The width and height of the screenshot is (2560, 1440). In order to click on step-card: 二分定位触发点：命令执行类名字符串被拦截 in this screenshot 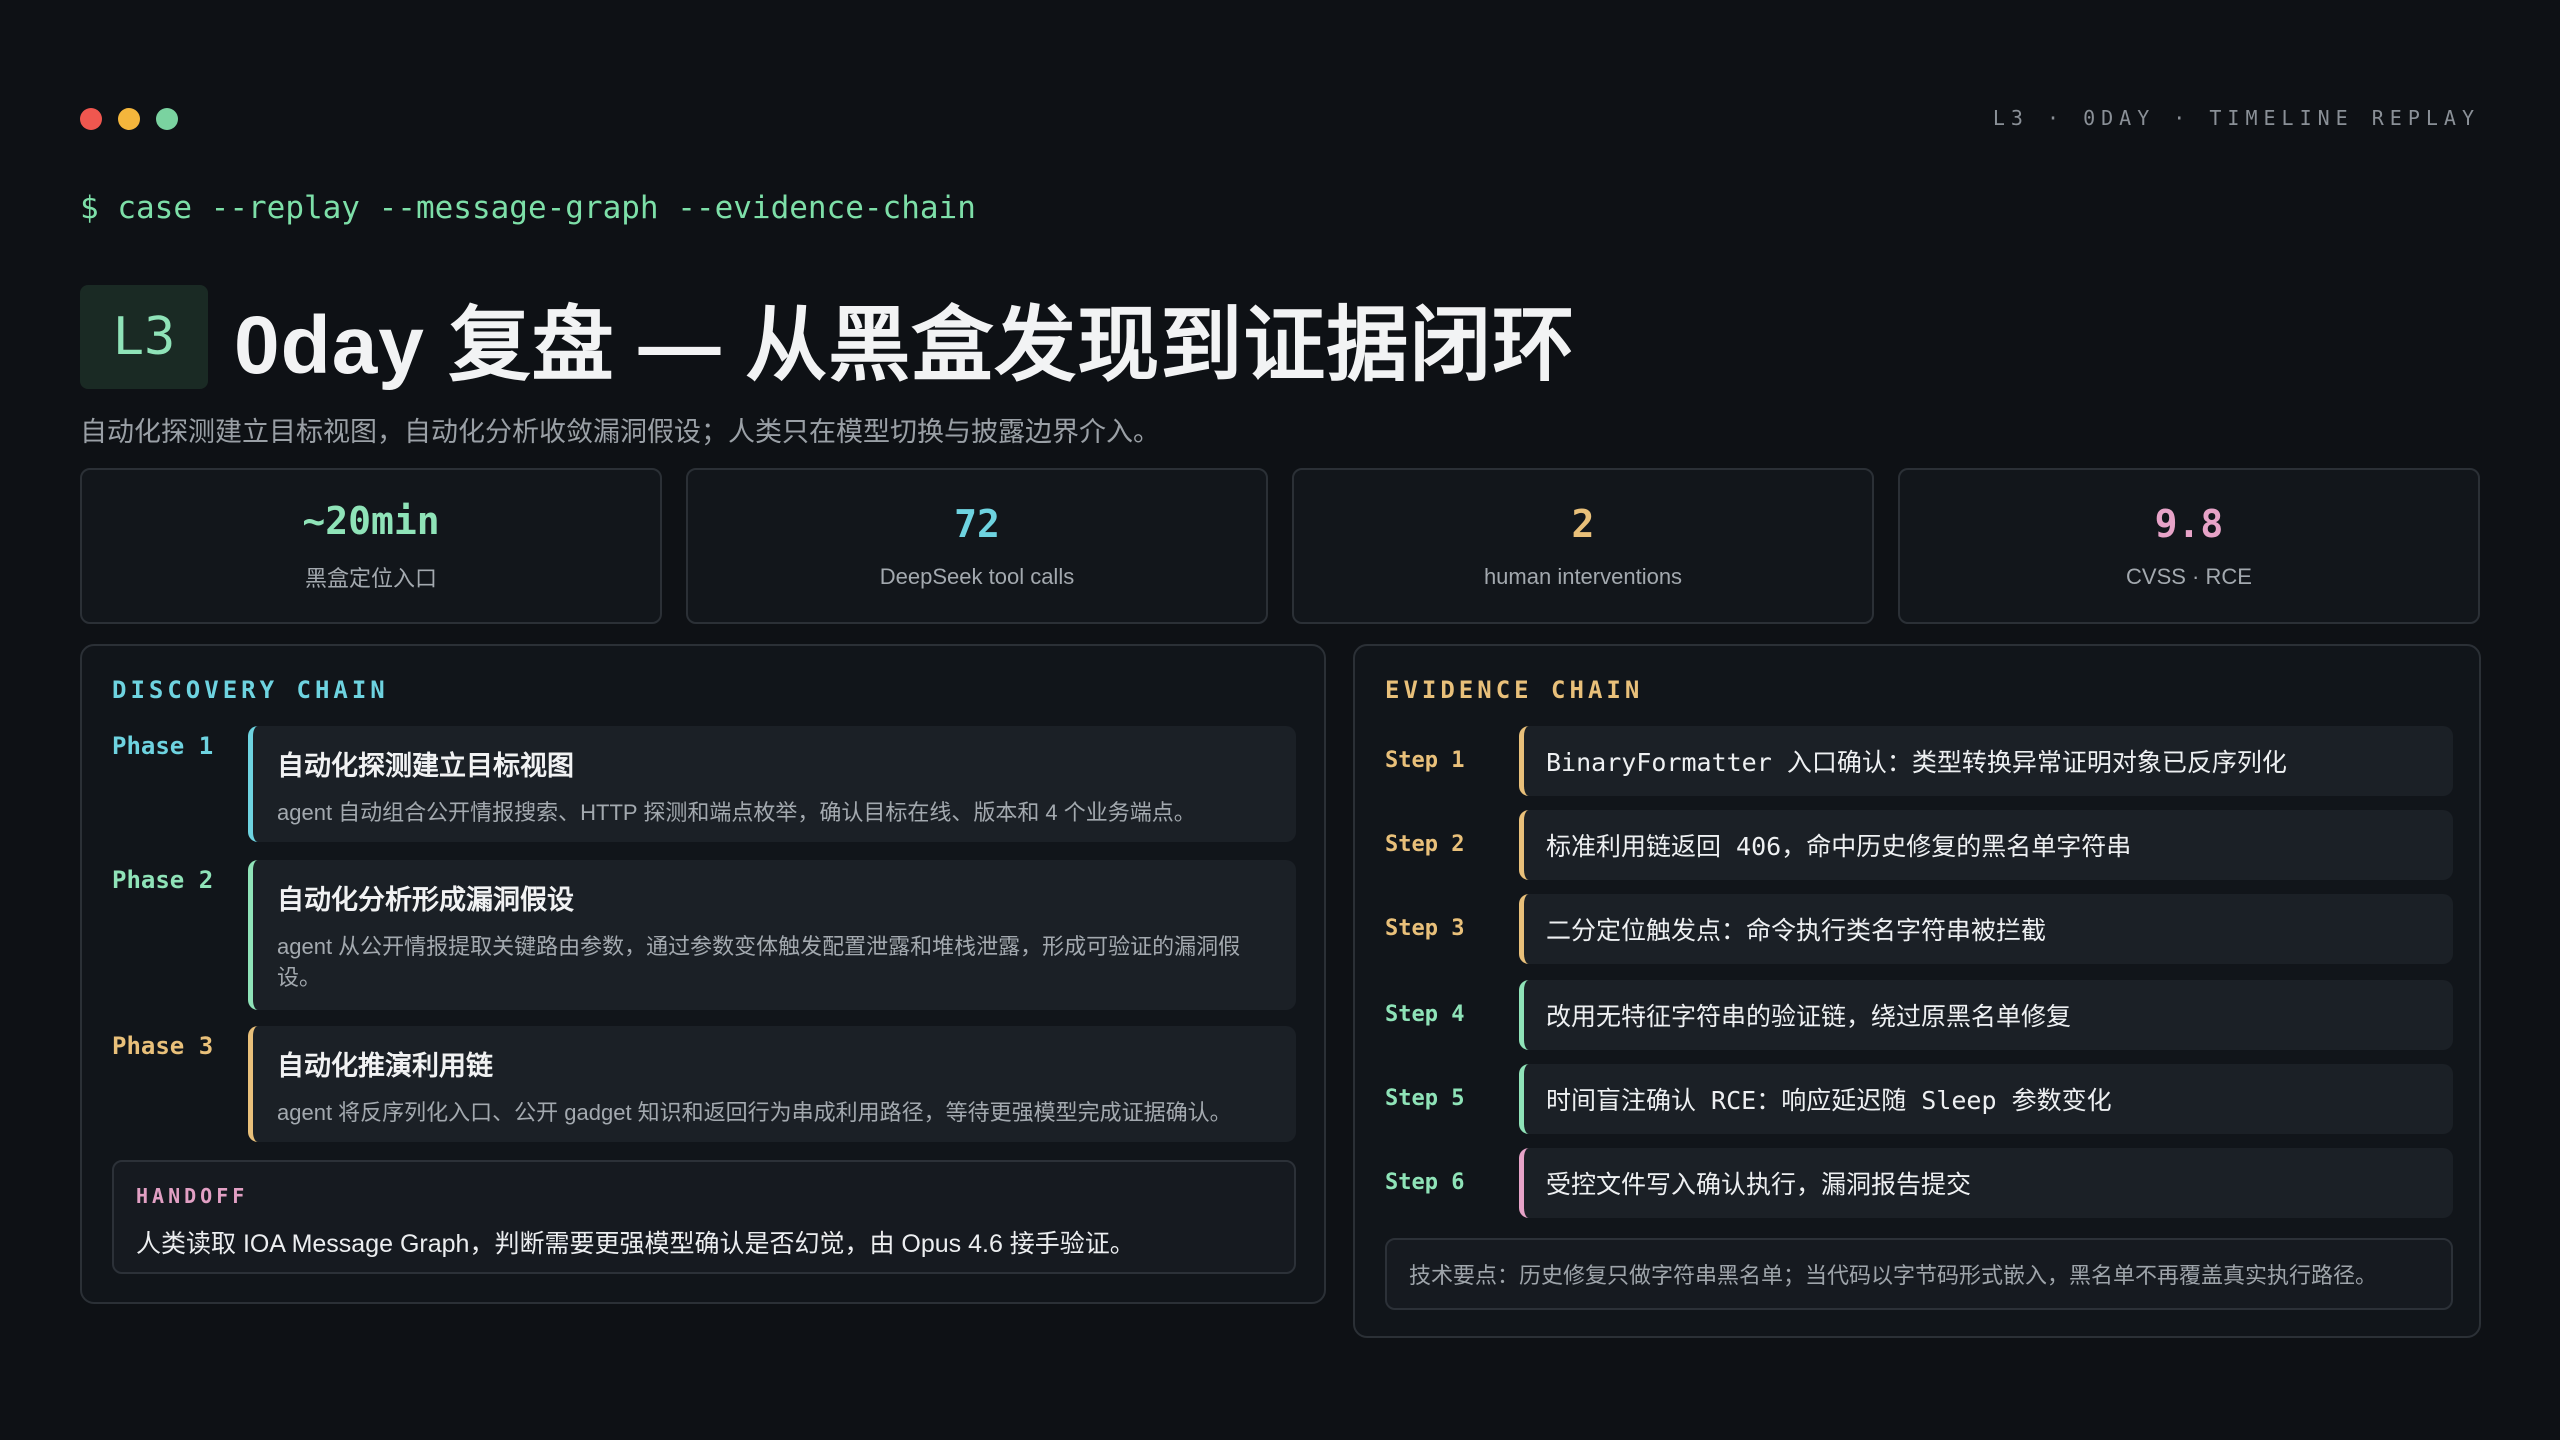, I will do `click(1986, 929)`.